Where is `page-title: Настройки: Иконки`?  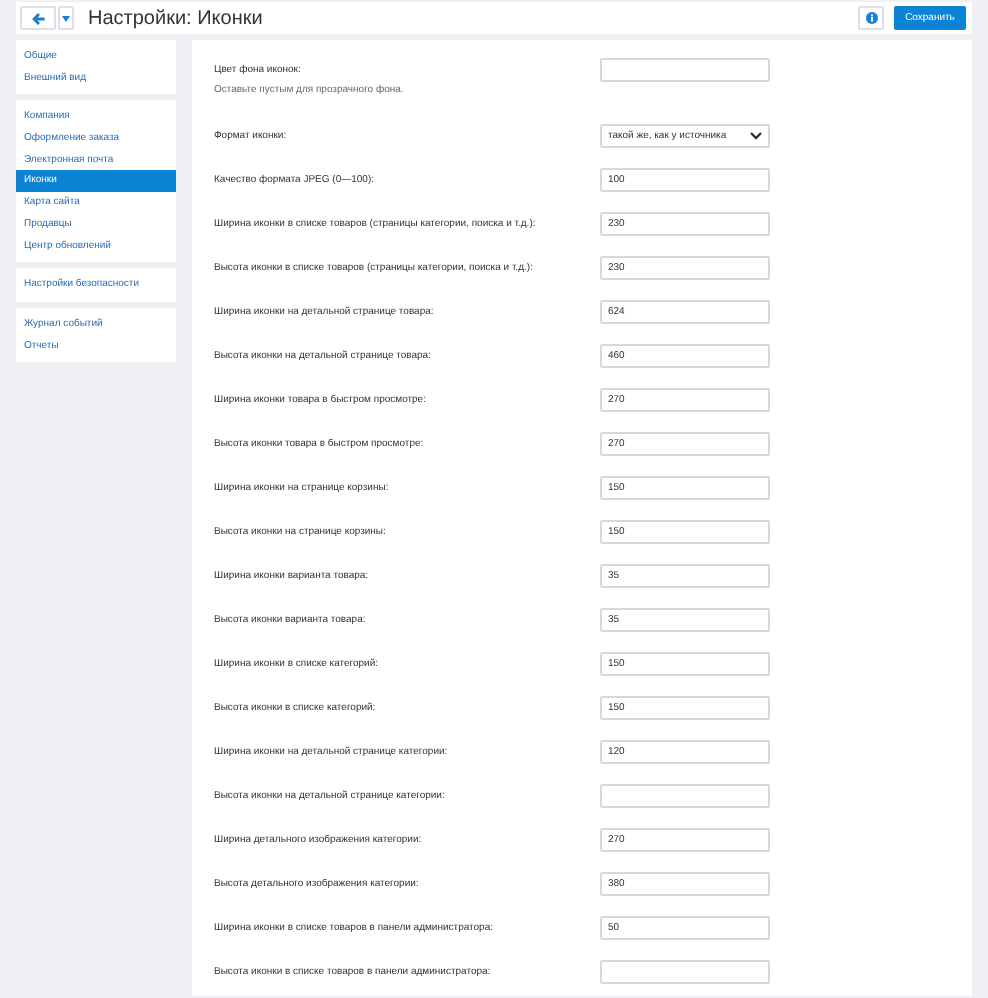
page-title: Настройки: Иконки is located at coordinates (175, 18).